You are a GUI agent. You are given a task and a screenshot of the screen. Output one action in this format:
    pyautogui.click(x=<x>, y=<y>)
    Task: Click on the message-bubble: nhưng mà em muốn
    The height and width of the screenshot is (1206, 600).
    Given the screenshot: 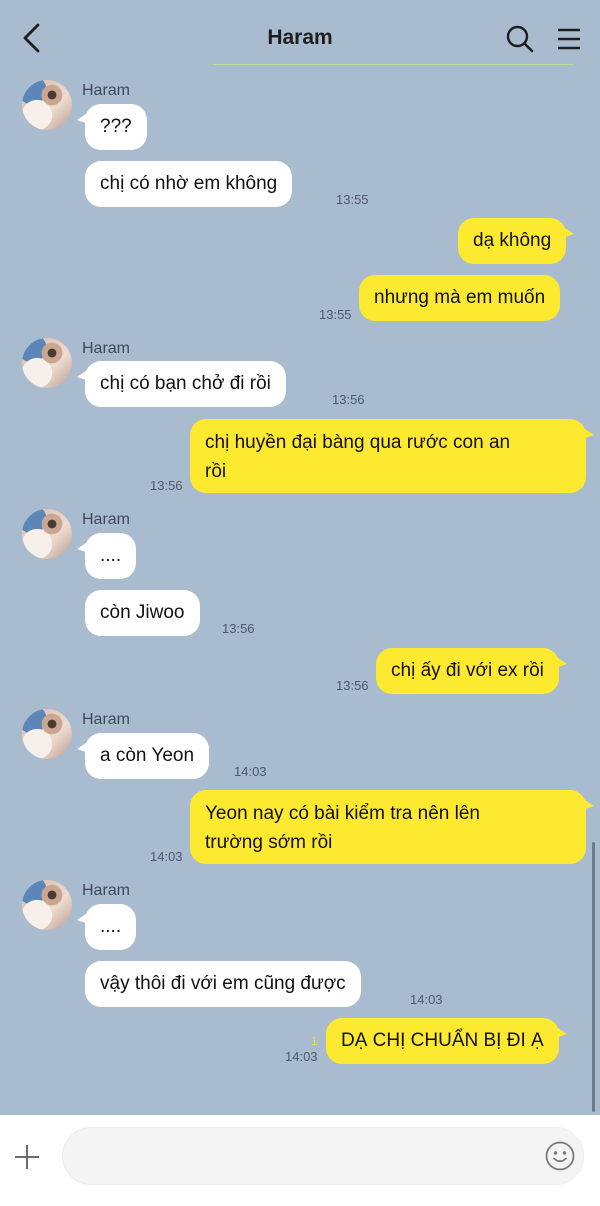 What is the action you would take?
    pyautogui.click(x=460, y=298)
    